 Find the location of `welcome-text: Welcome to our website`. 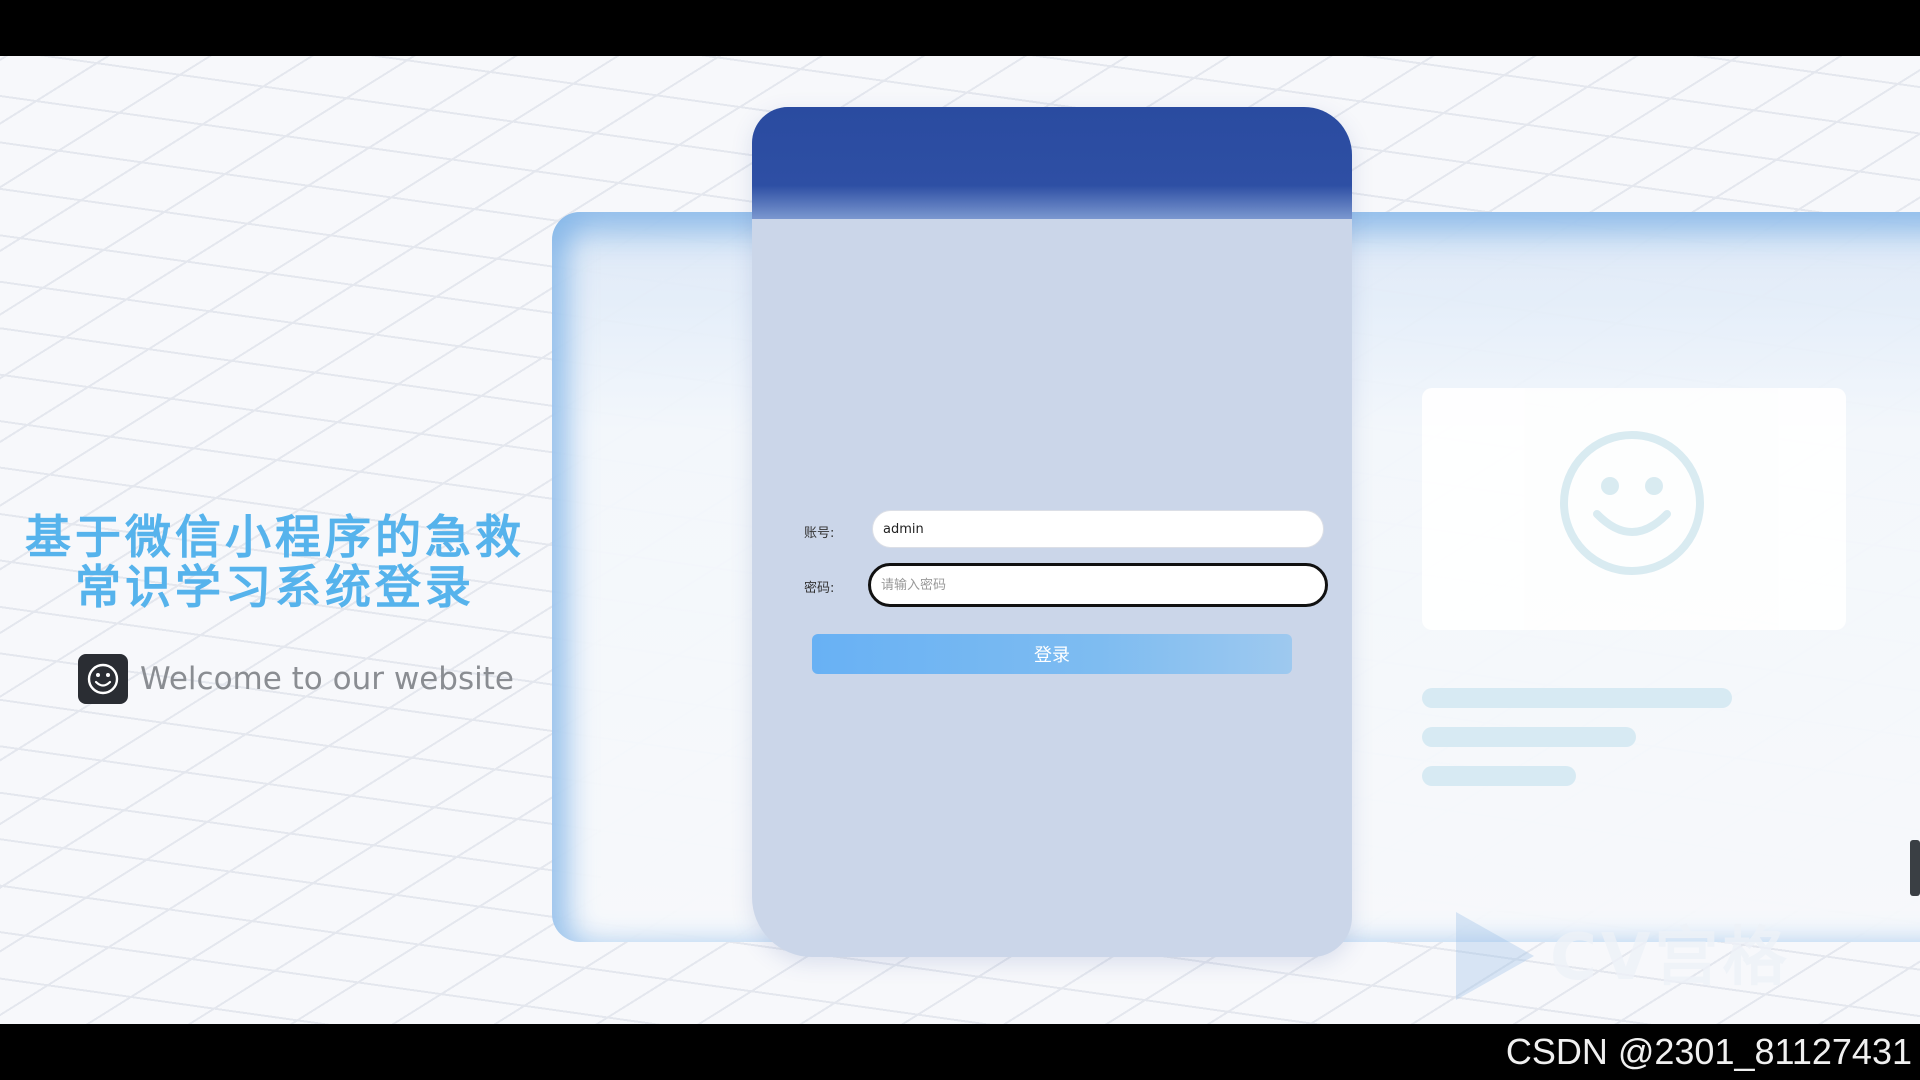

welcome-text: Welcome to our website is located at coordinates (327, 679).